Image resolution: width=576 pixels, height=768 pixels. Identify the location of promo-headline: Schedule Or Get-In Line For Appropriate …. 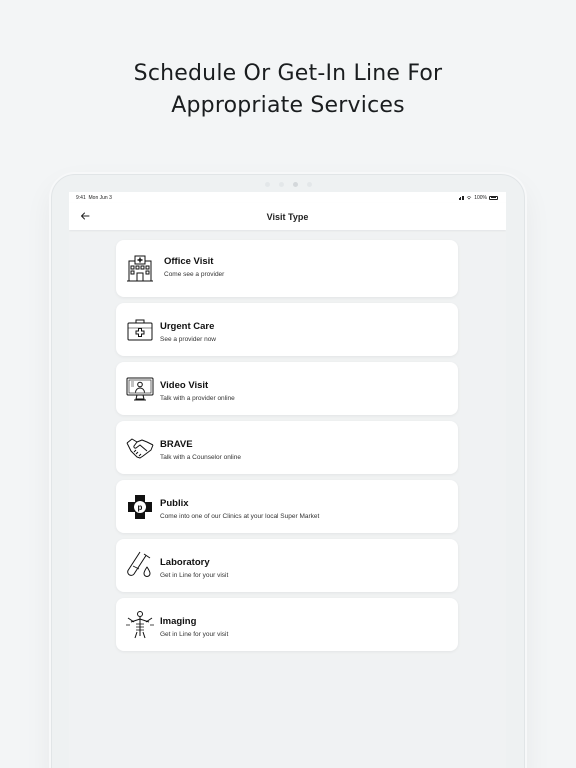
(288, 90).